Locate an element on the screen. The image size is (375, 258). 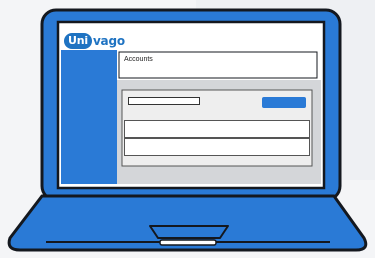
trackpad is located at coordinates (189, 232).